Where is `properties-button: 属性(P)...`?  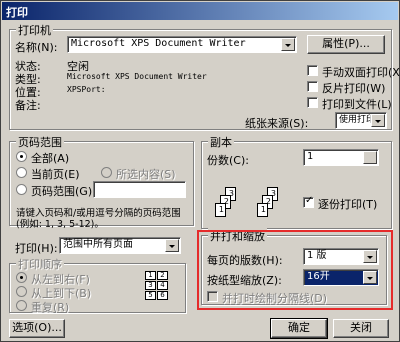
properties-button: 属性(P)... is located at coordinates (346, 44).